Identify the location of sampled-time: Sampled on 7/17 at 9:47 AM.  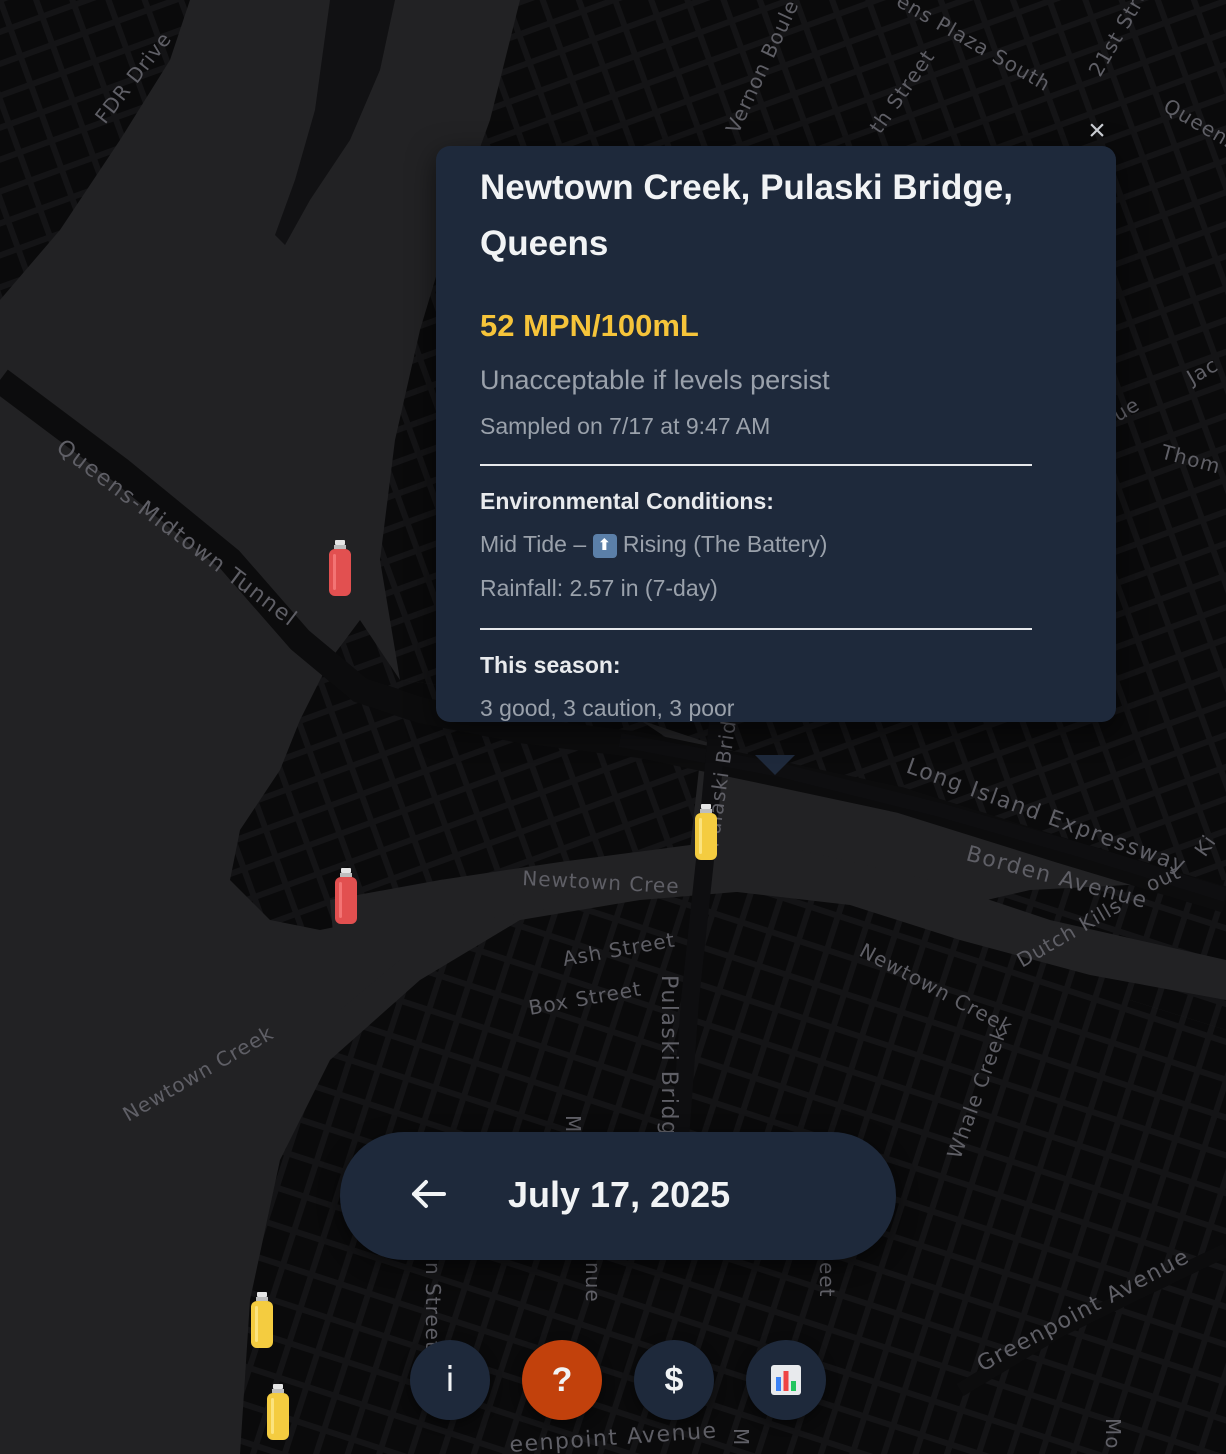
(625, 426).